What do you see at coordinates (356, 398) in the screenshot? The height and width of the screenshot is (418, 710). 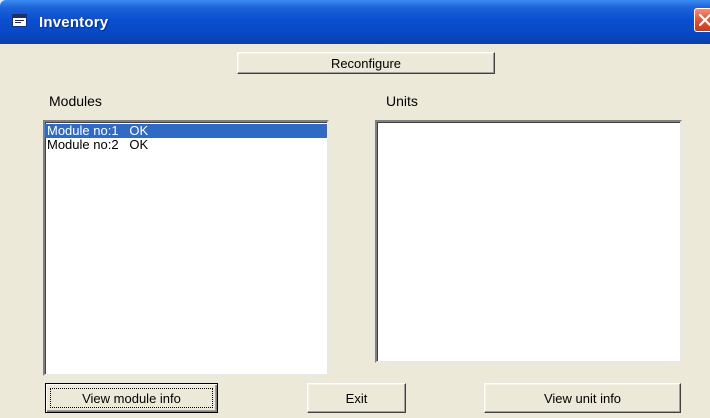 I see `exit-button: Exit` at bounding box center [356, 398].